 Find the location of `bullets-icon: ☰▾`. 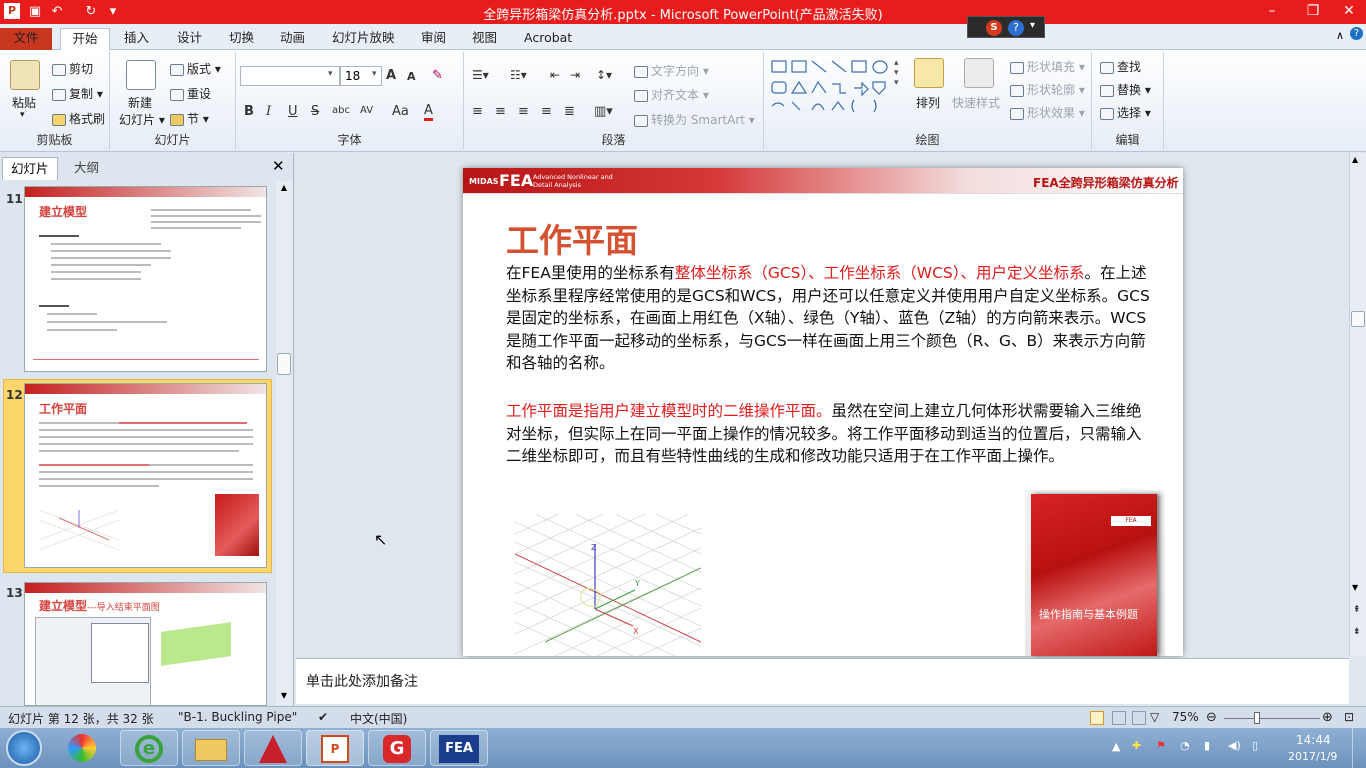

bullets-icon: ☰▾ is located at coordinates (480, 75).